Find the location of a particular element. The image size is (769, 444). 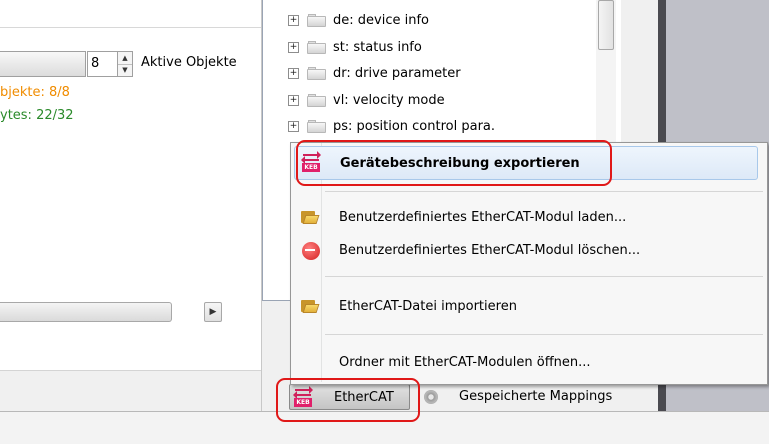

tree-item-label: vl: velocity mode is located at coordinates (389, 100).